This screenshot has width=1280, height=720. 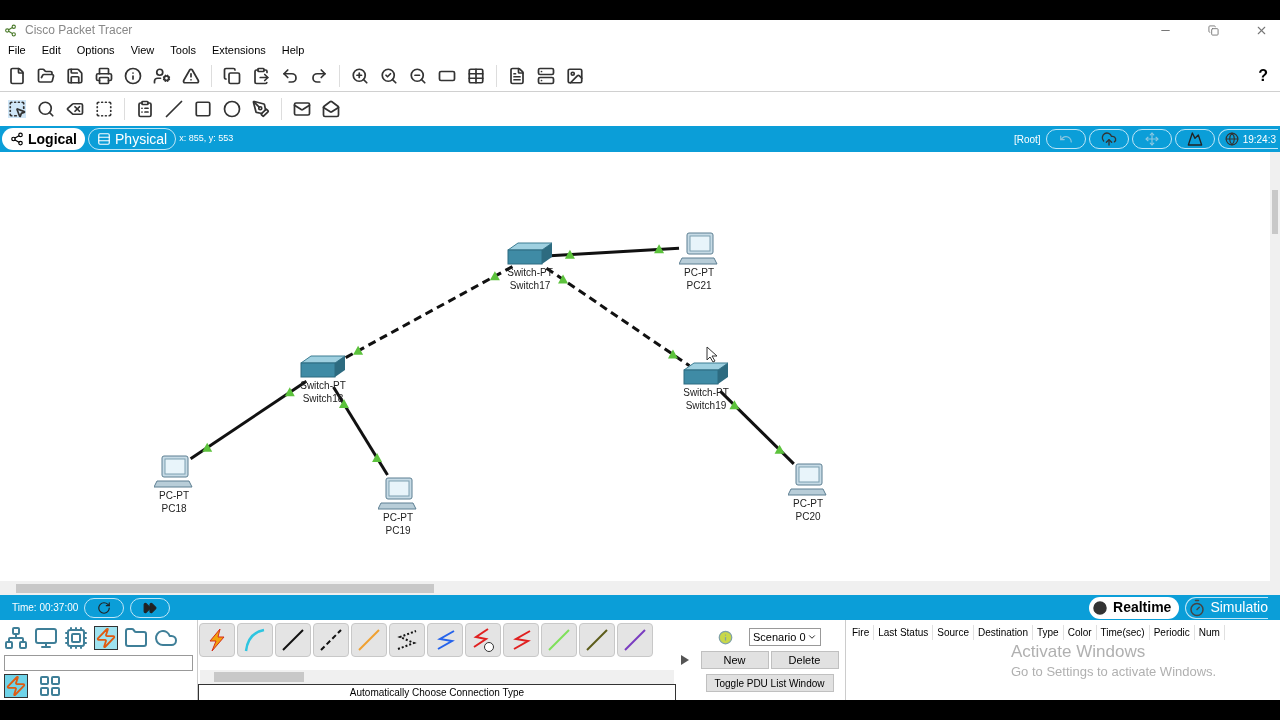 What do you see at coordinates (104, 75) in the screenshot?
I see `print-icon` at bounding box center [104, 75].